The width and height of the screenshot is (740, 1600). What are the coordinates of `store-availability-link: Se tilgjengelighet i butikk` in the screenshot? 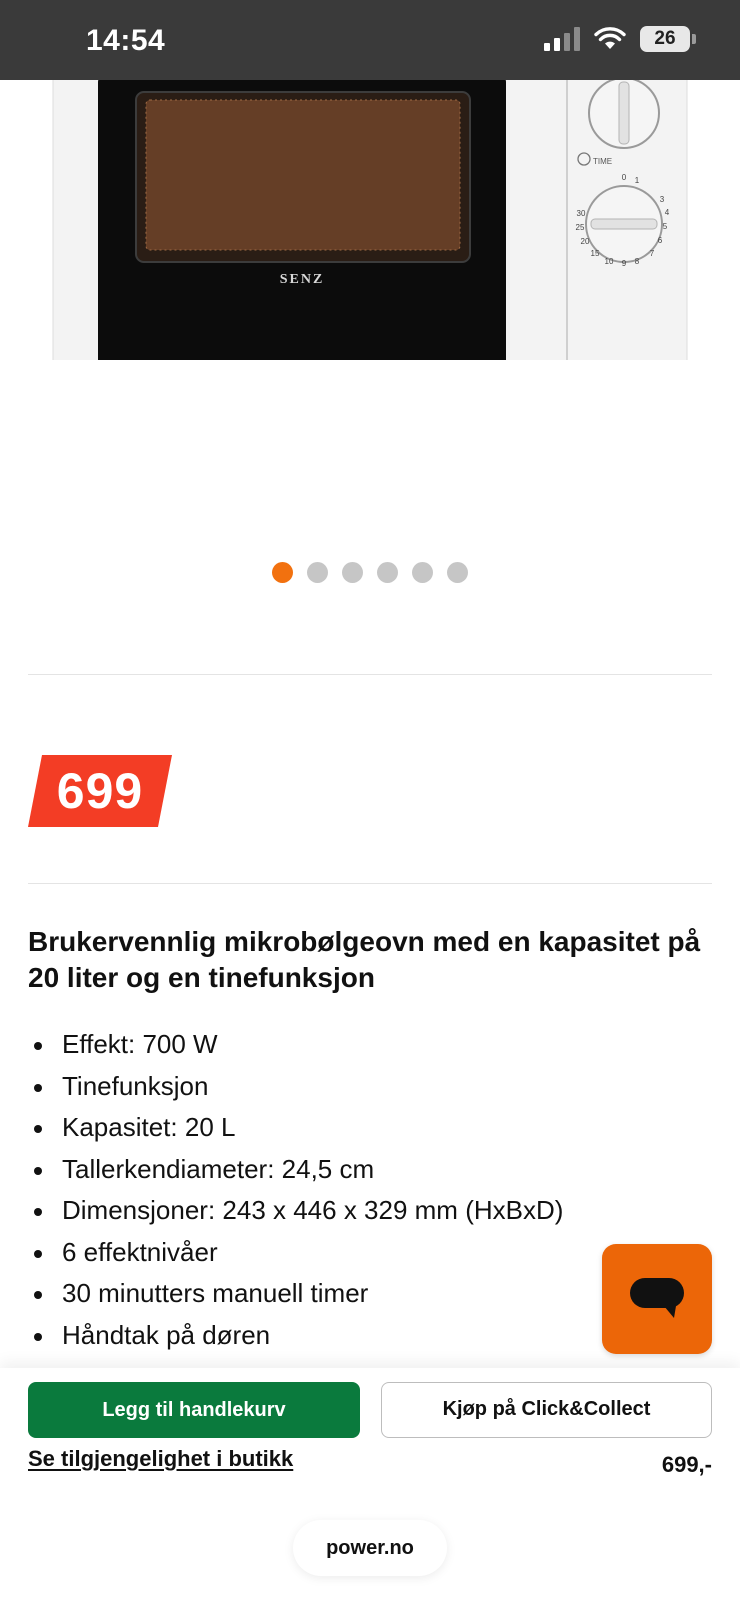 It's located at (160, 1459).